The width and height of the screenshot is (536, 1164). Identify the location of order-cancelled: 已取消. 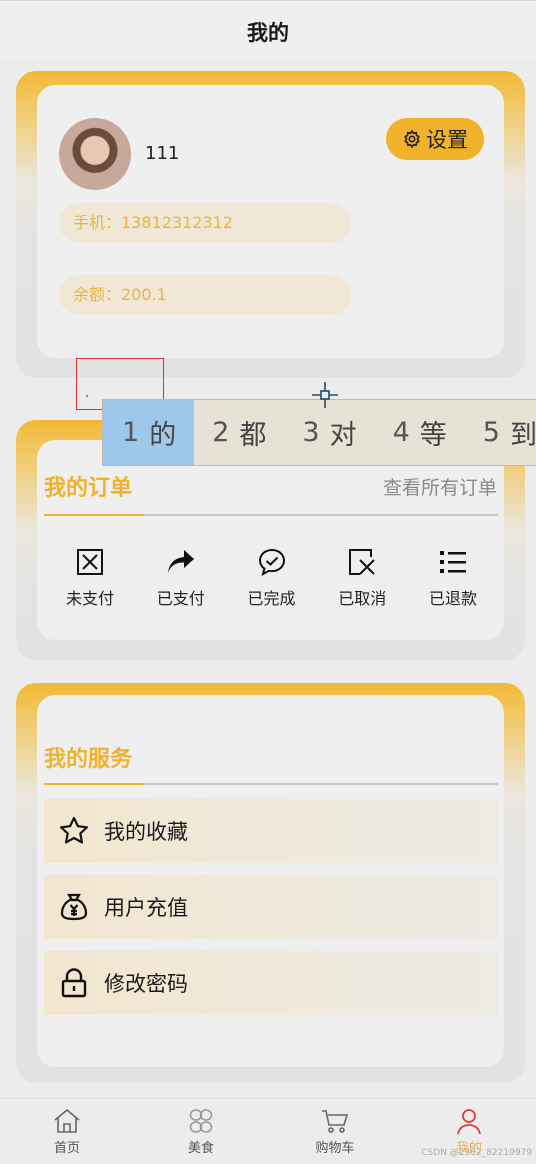
(362, 578).